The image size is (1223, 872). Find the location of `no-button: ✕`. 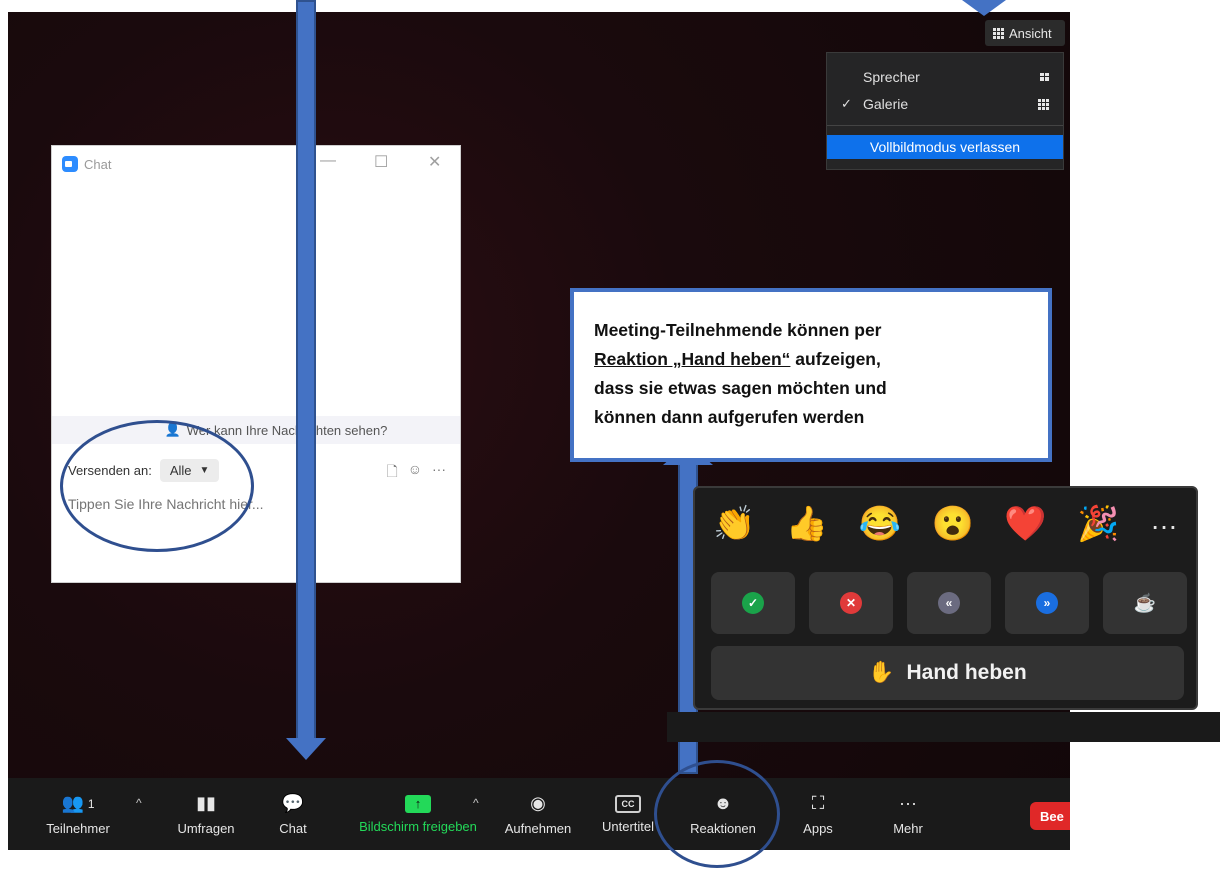

no-button: ✕ is located at coordinates (851, 603).